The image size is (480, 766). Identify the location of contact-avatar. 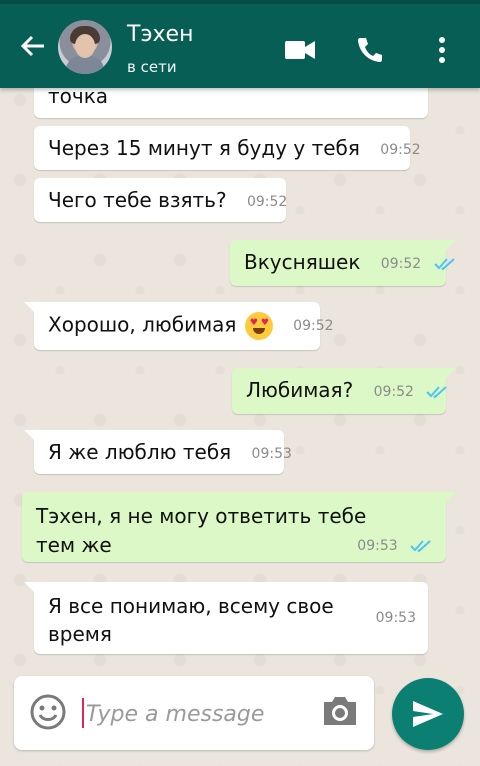
(85, 47).